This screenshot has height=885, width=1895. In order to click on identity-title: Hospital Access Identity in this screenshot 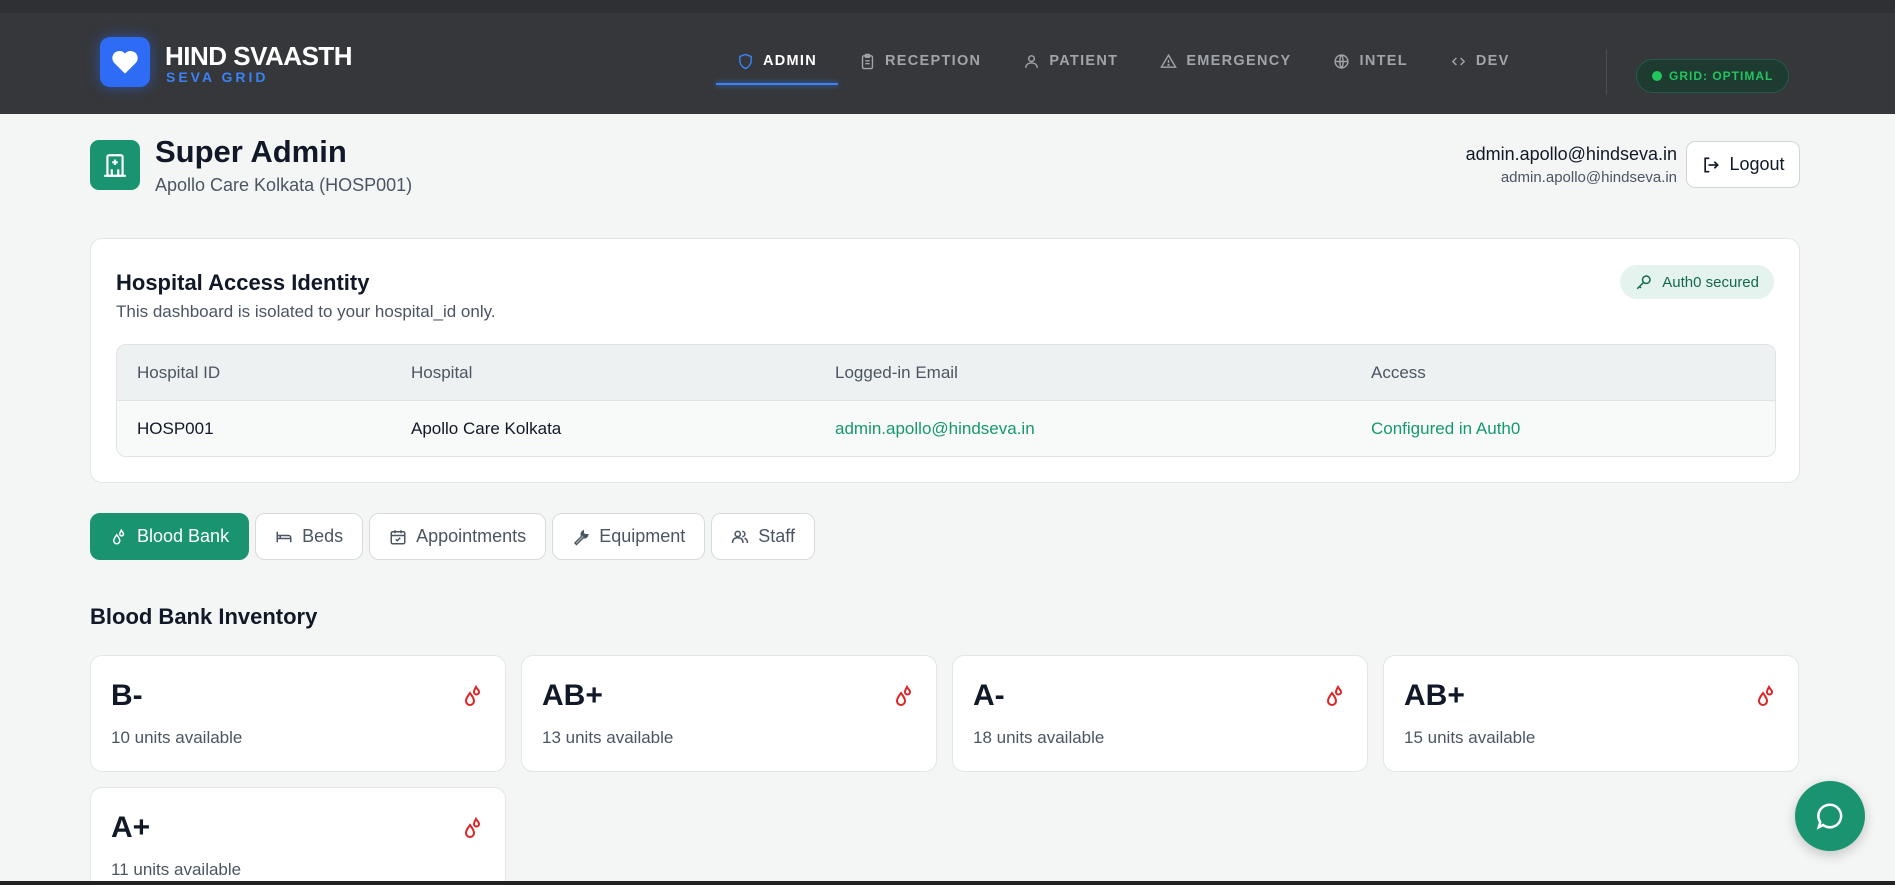, I will do `click(243, 282)`.